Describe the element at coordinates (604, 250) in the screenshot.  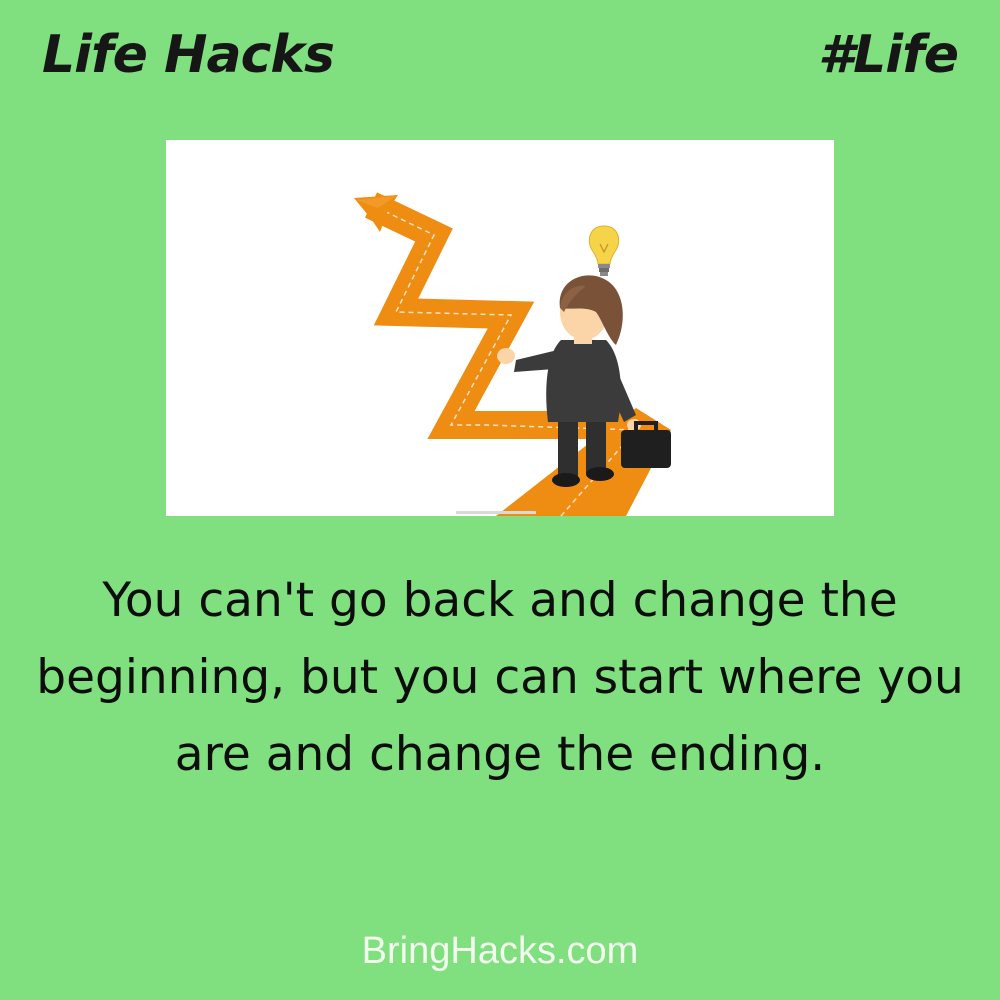
I see `lightbulb-icon` at that location.